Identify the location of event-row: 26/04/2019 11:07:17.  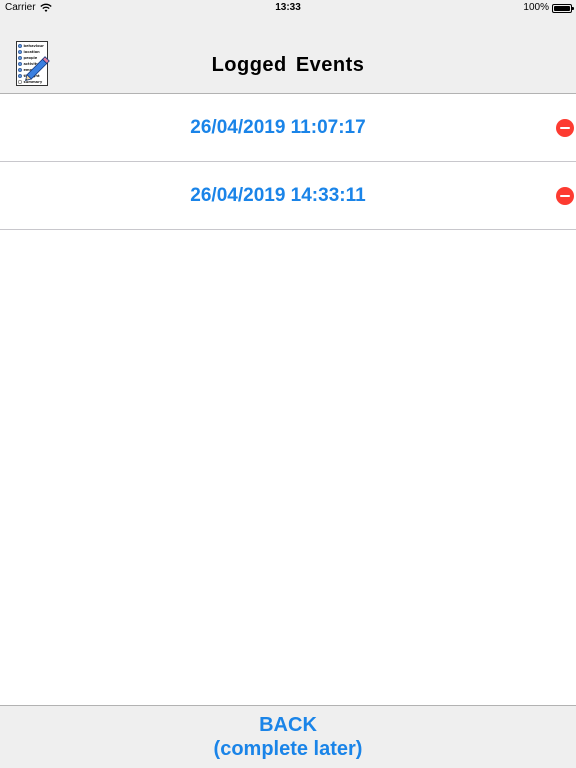
(288, 128).